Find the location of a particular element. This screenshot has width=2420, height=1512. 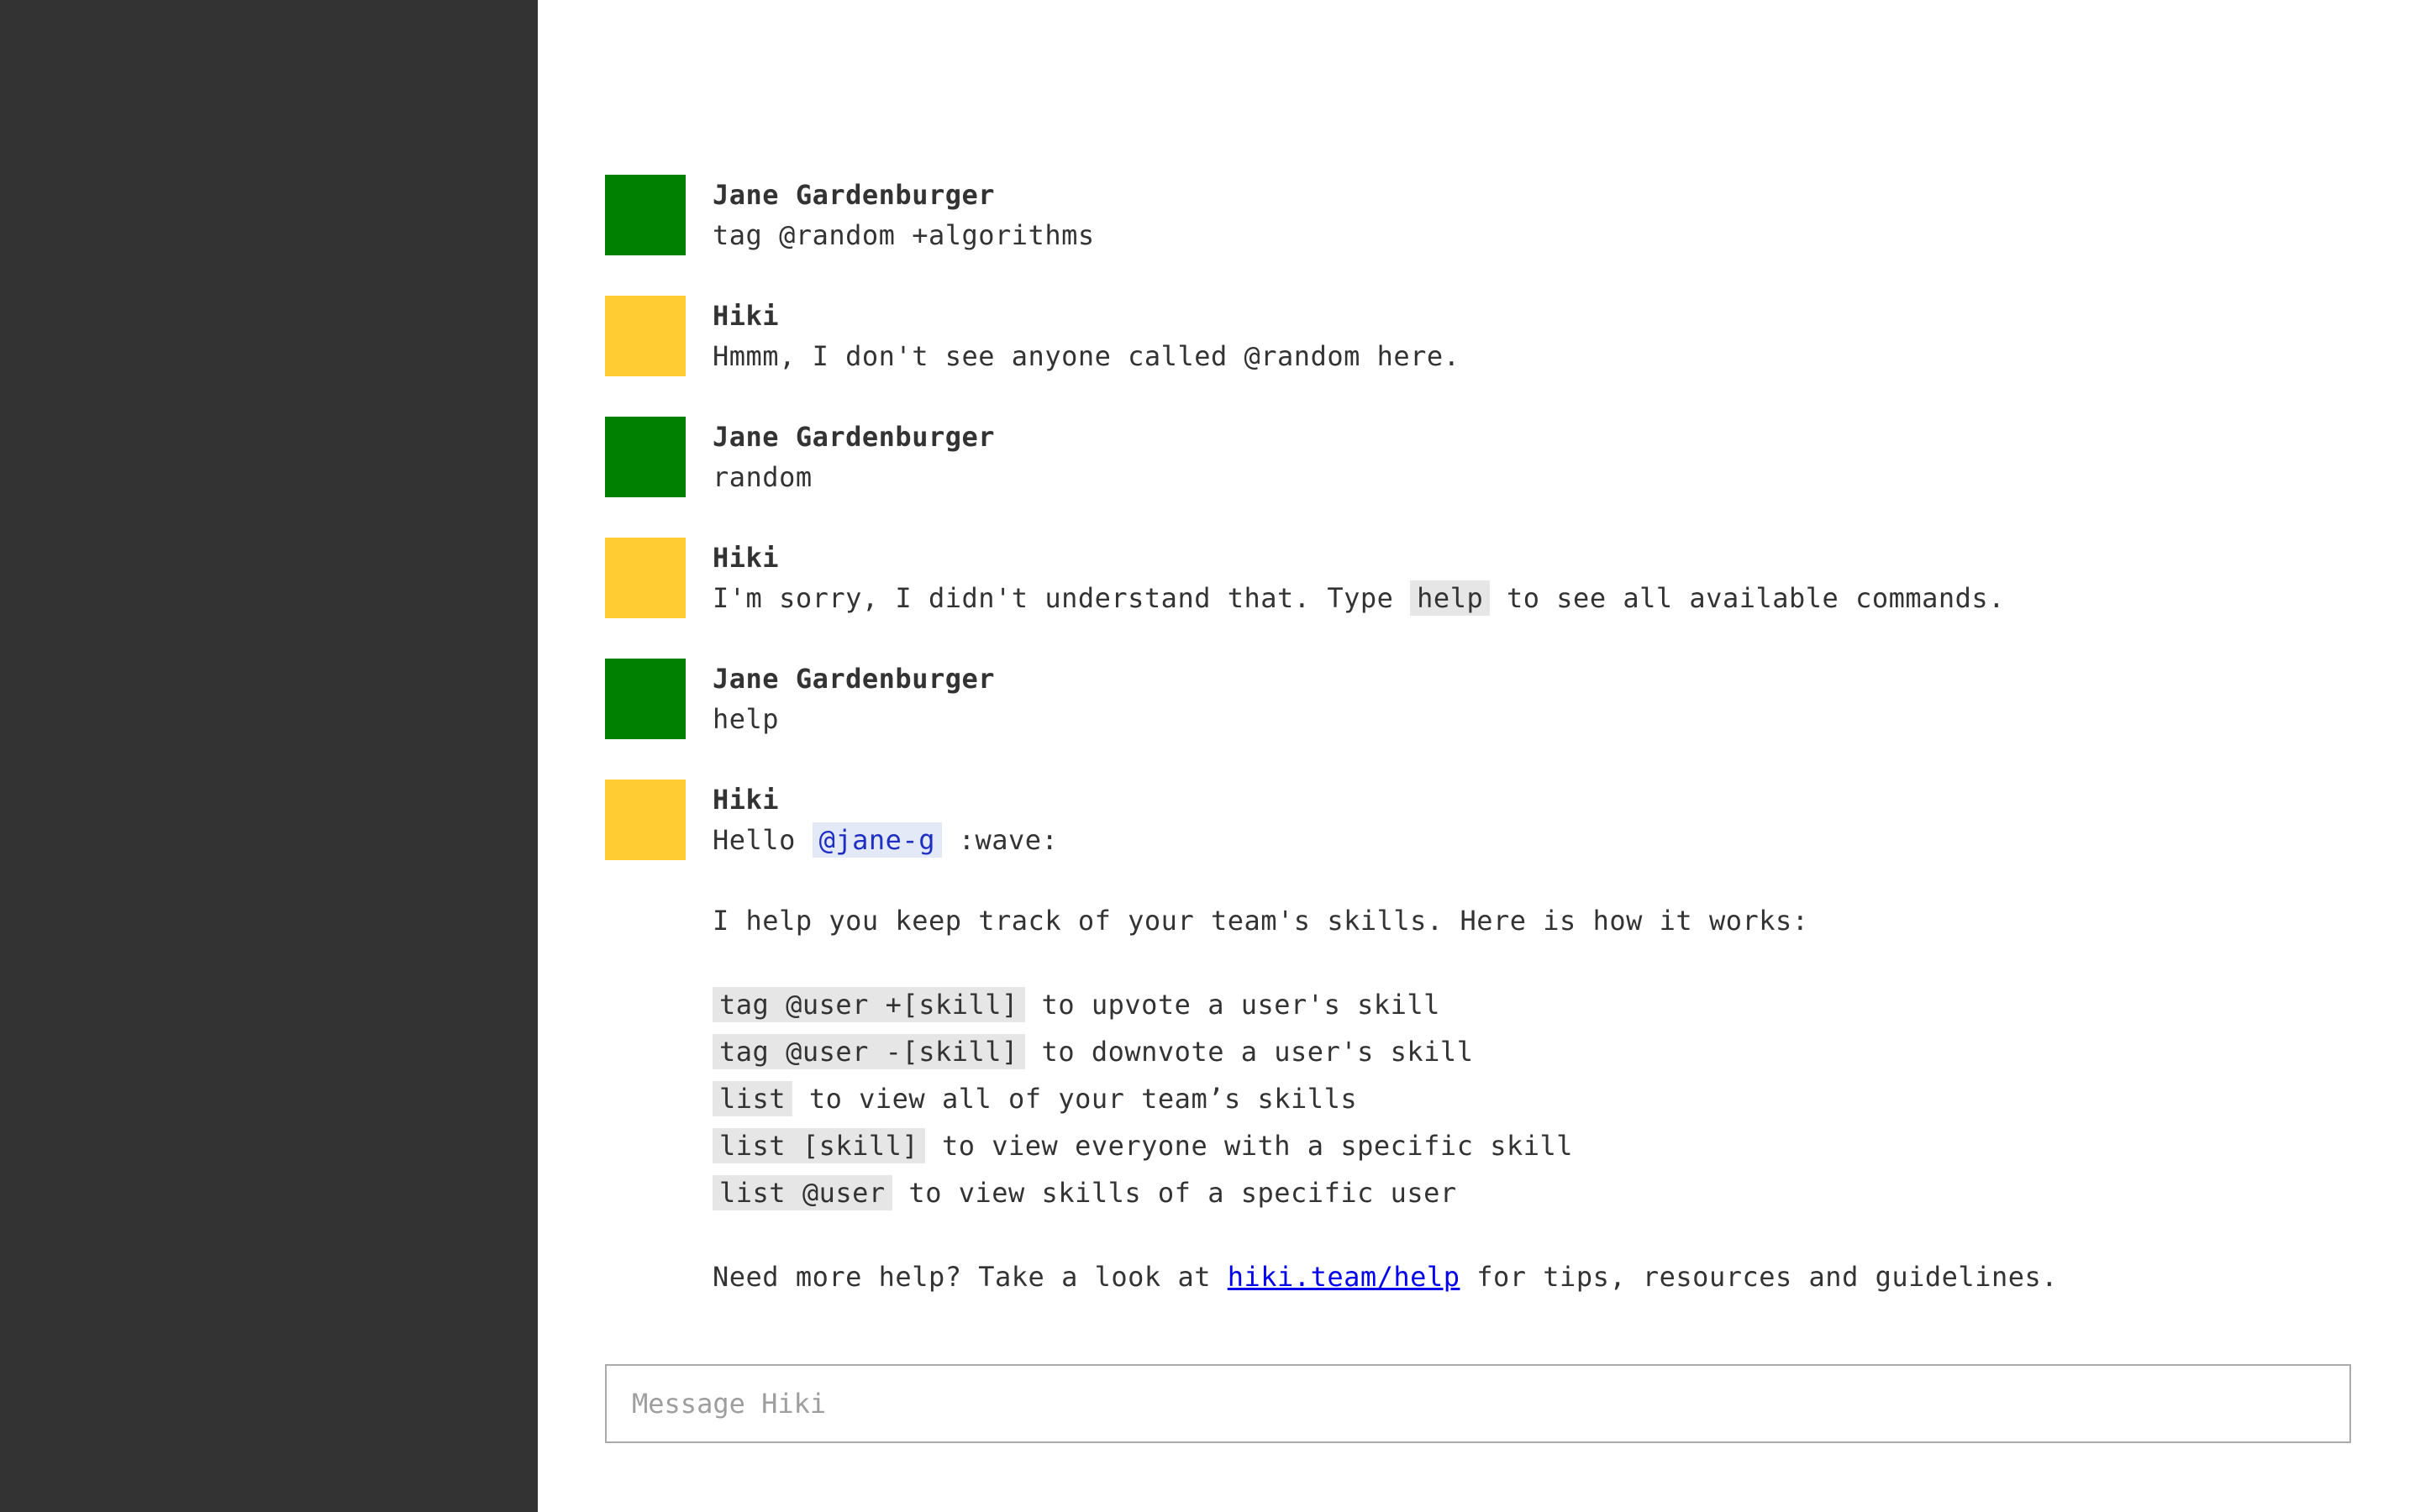

message-text-after: to see all available commands. is located at coordinates (1755, 598).